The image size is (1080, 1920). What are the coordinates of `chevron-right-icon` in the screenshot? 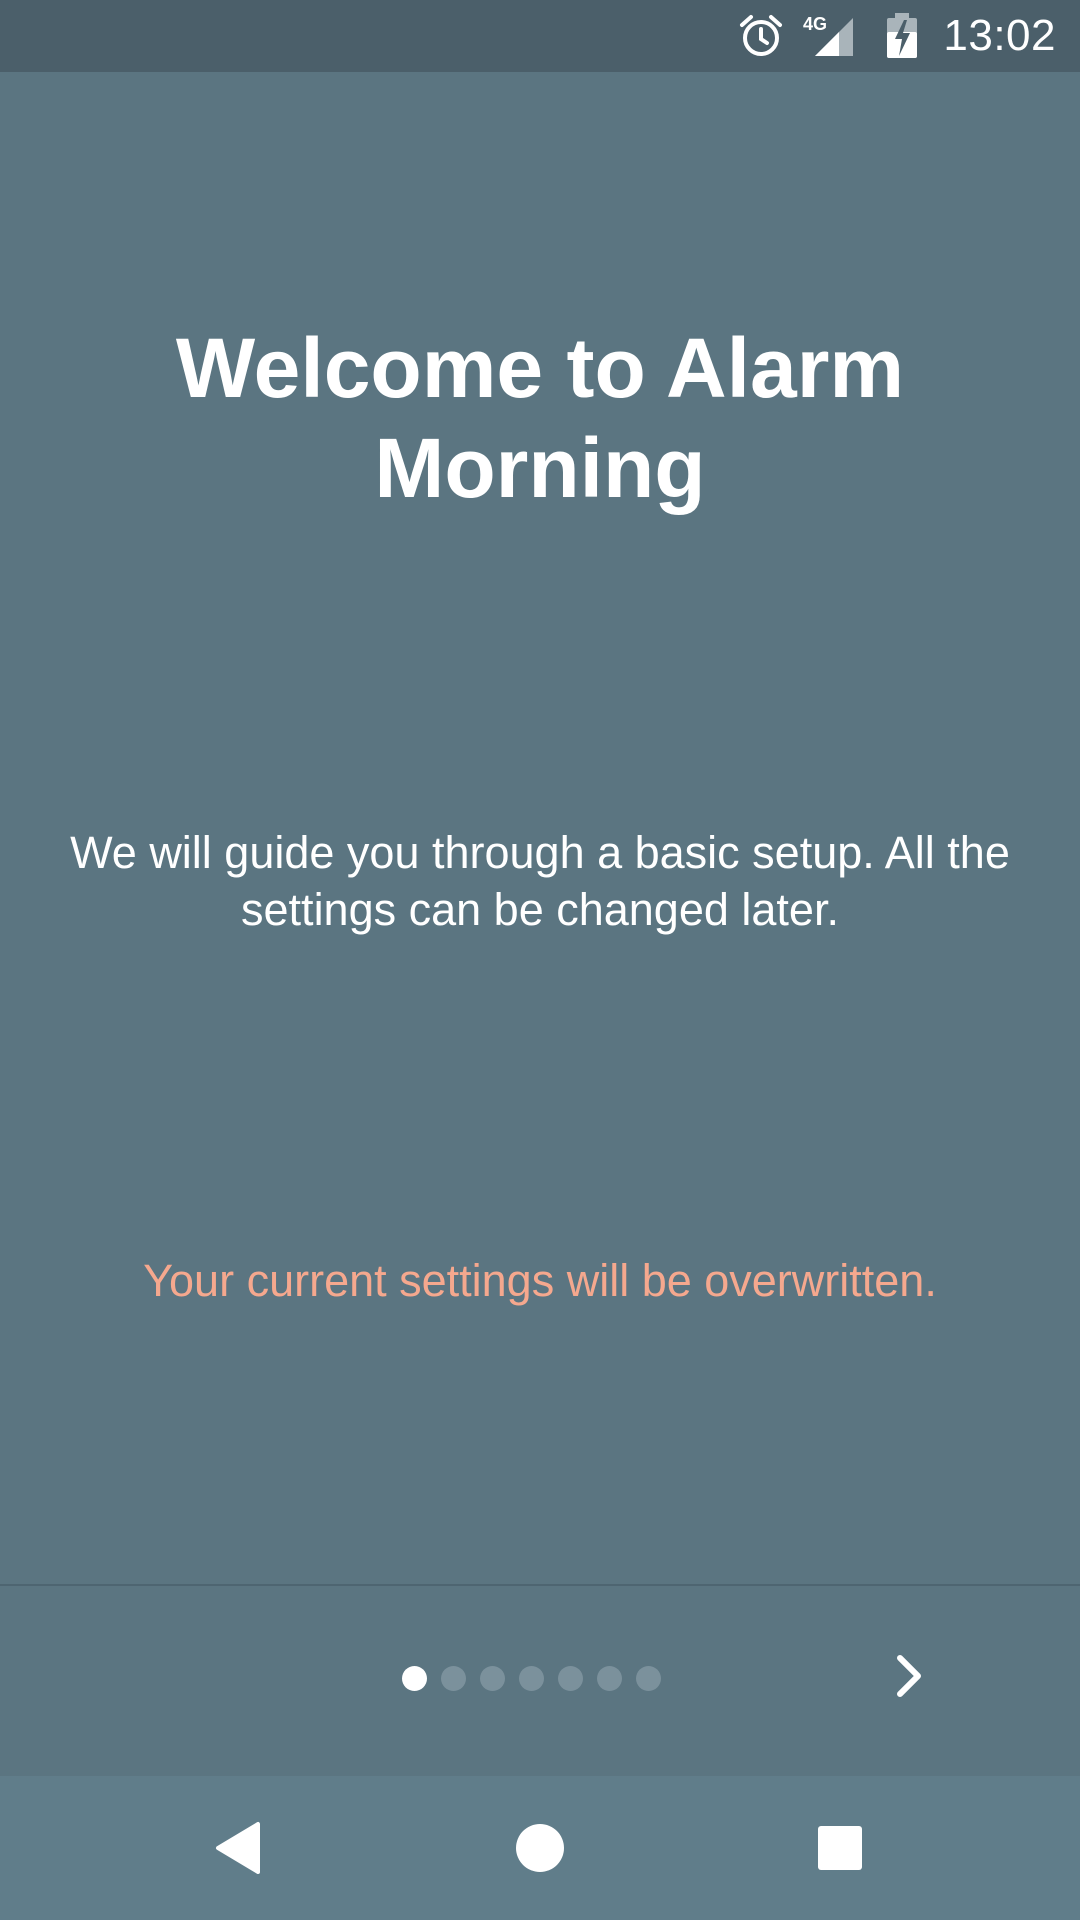 It's located at (909, 1676).